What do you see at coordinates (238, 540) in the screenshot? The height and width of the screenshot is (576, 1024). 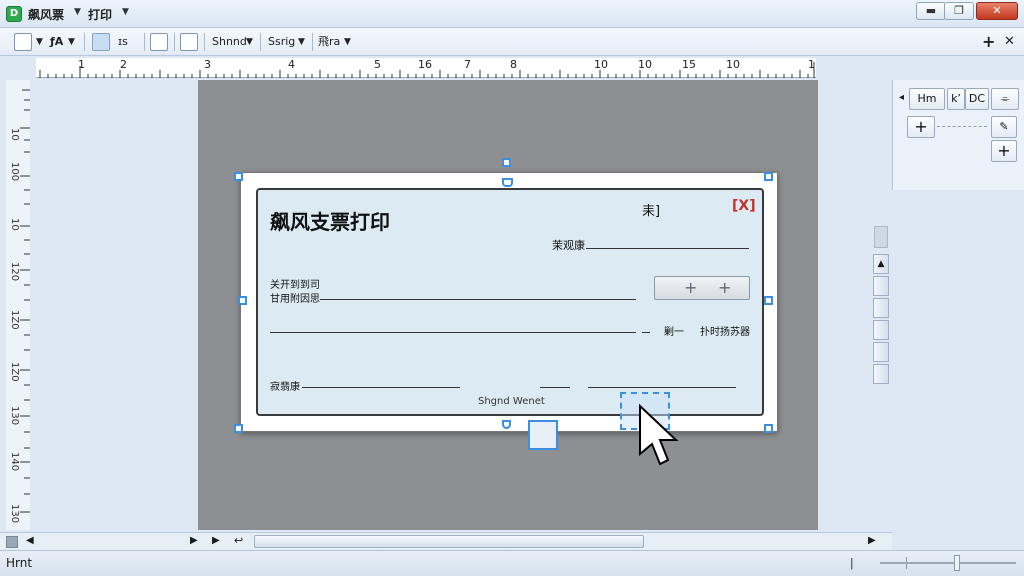 I see `back-button: ↩` at bounding box center [238, 540].